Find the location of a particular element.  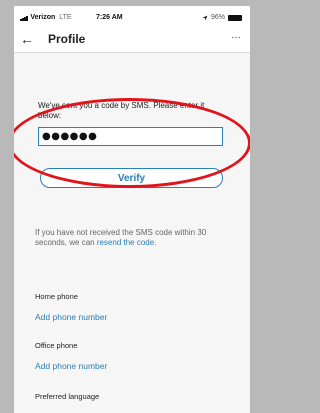

resend-code-link: resend the code. is located at coordinates (127, 242).